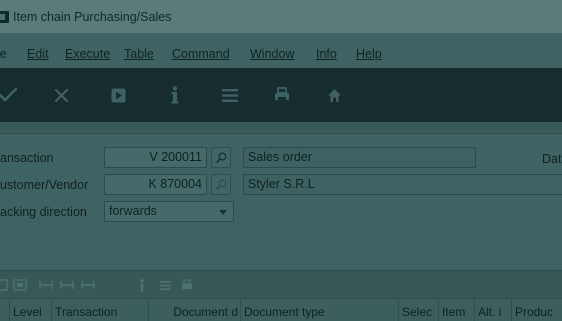 The height and width of the screenshot is (321, 562). I want to click on expand-both-icon, so click(67, 285).